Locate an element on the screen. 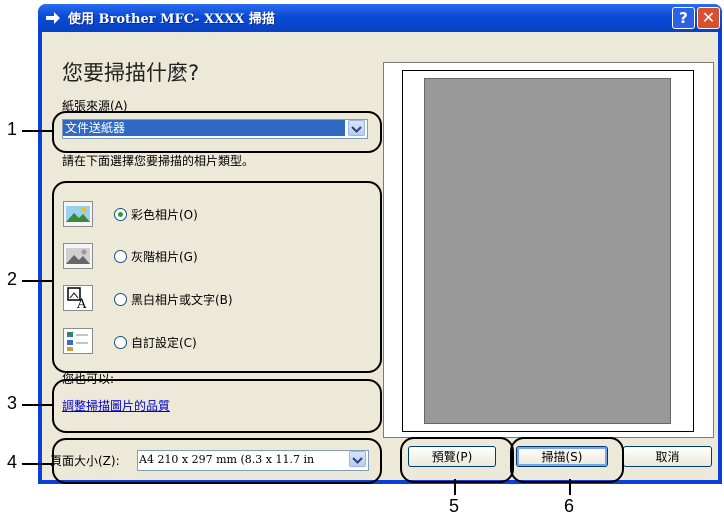  callout-number-5: 5 is located at coordinates (454, 506).